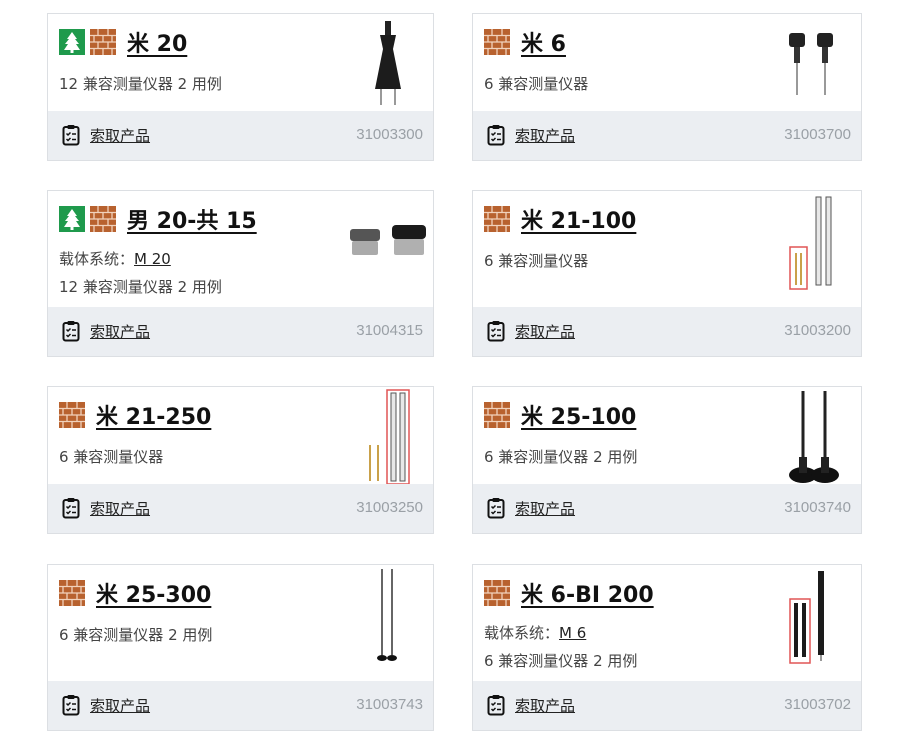 This screenshot has width=903, height=734. What do you see at coordinates (817, 330) in the screenshot?
I see `product-sku: 31003200` at bounding box center [817, 330].